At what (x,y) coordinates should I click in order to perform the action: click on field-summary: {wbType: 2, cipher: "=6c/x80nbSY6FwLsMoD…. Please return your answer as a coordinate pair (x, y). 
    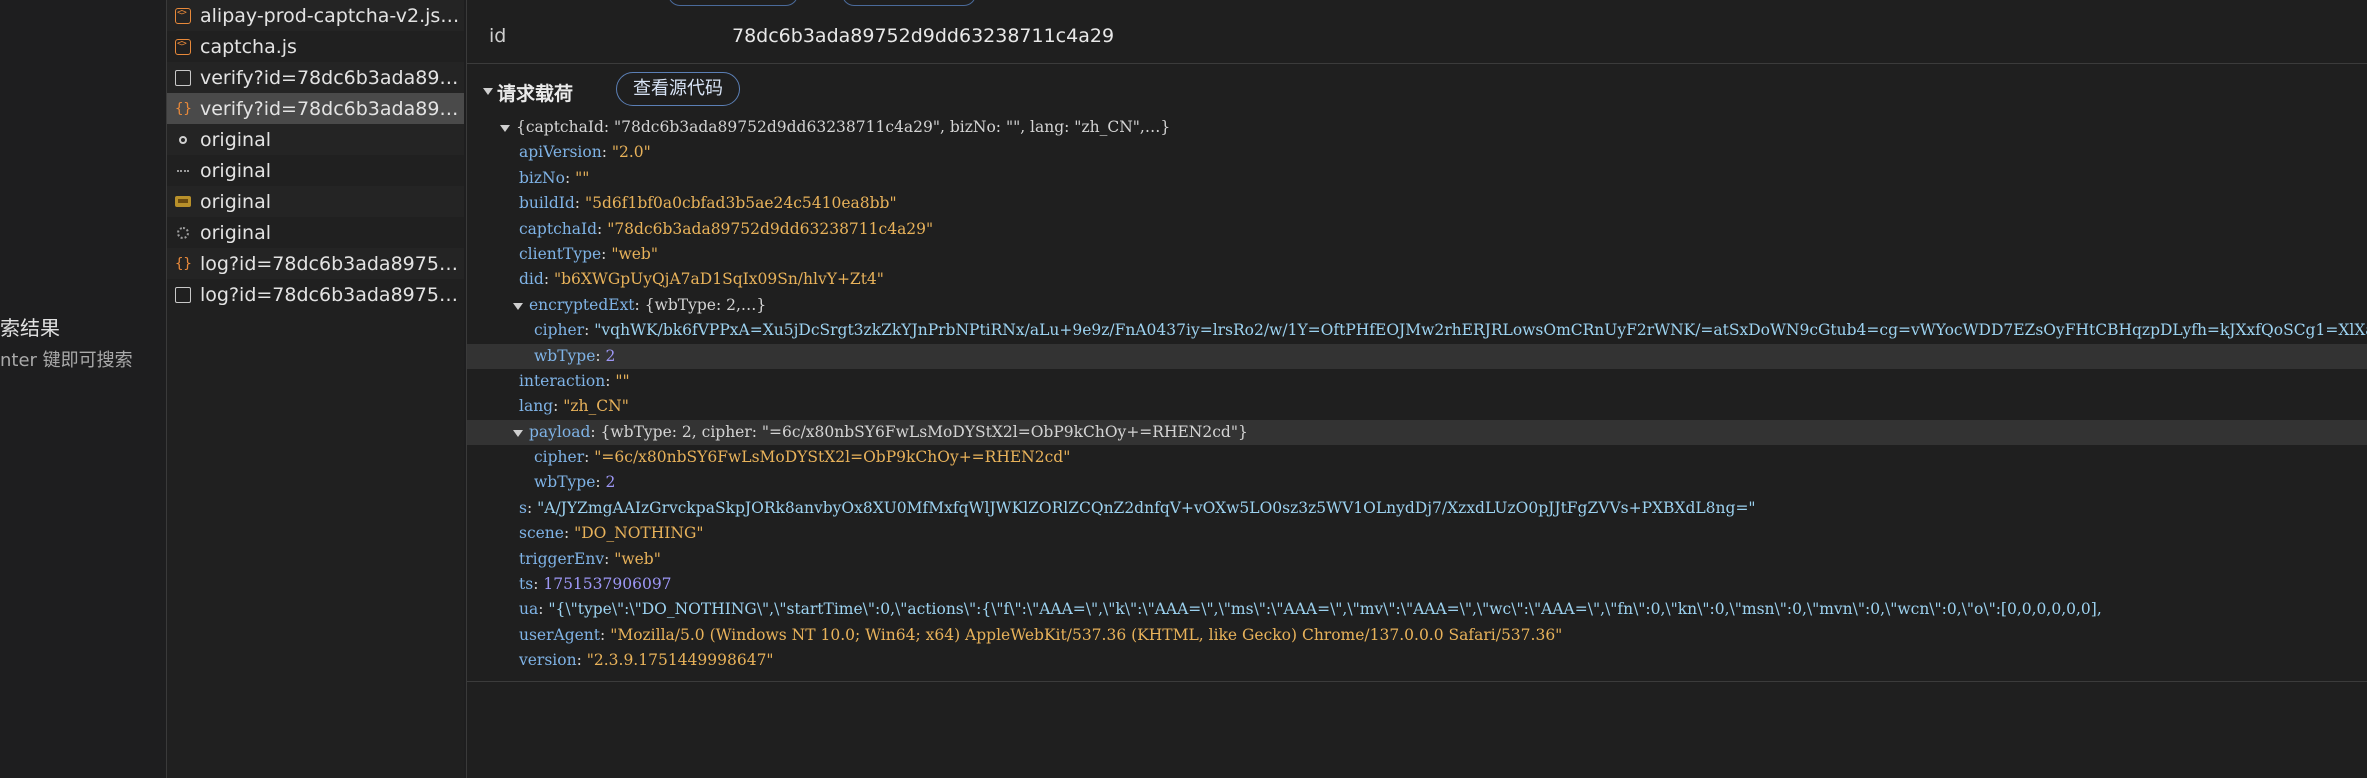
    Looking at the image, I should click on (924, 431).